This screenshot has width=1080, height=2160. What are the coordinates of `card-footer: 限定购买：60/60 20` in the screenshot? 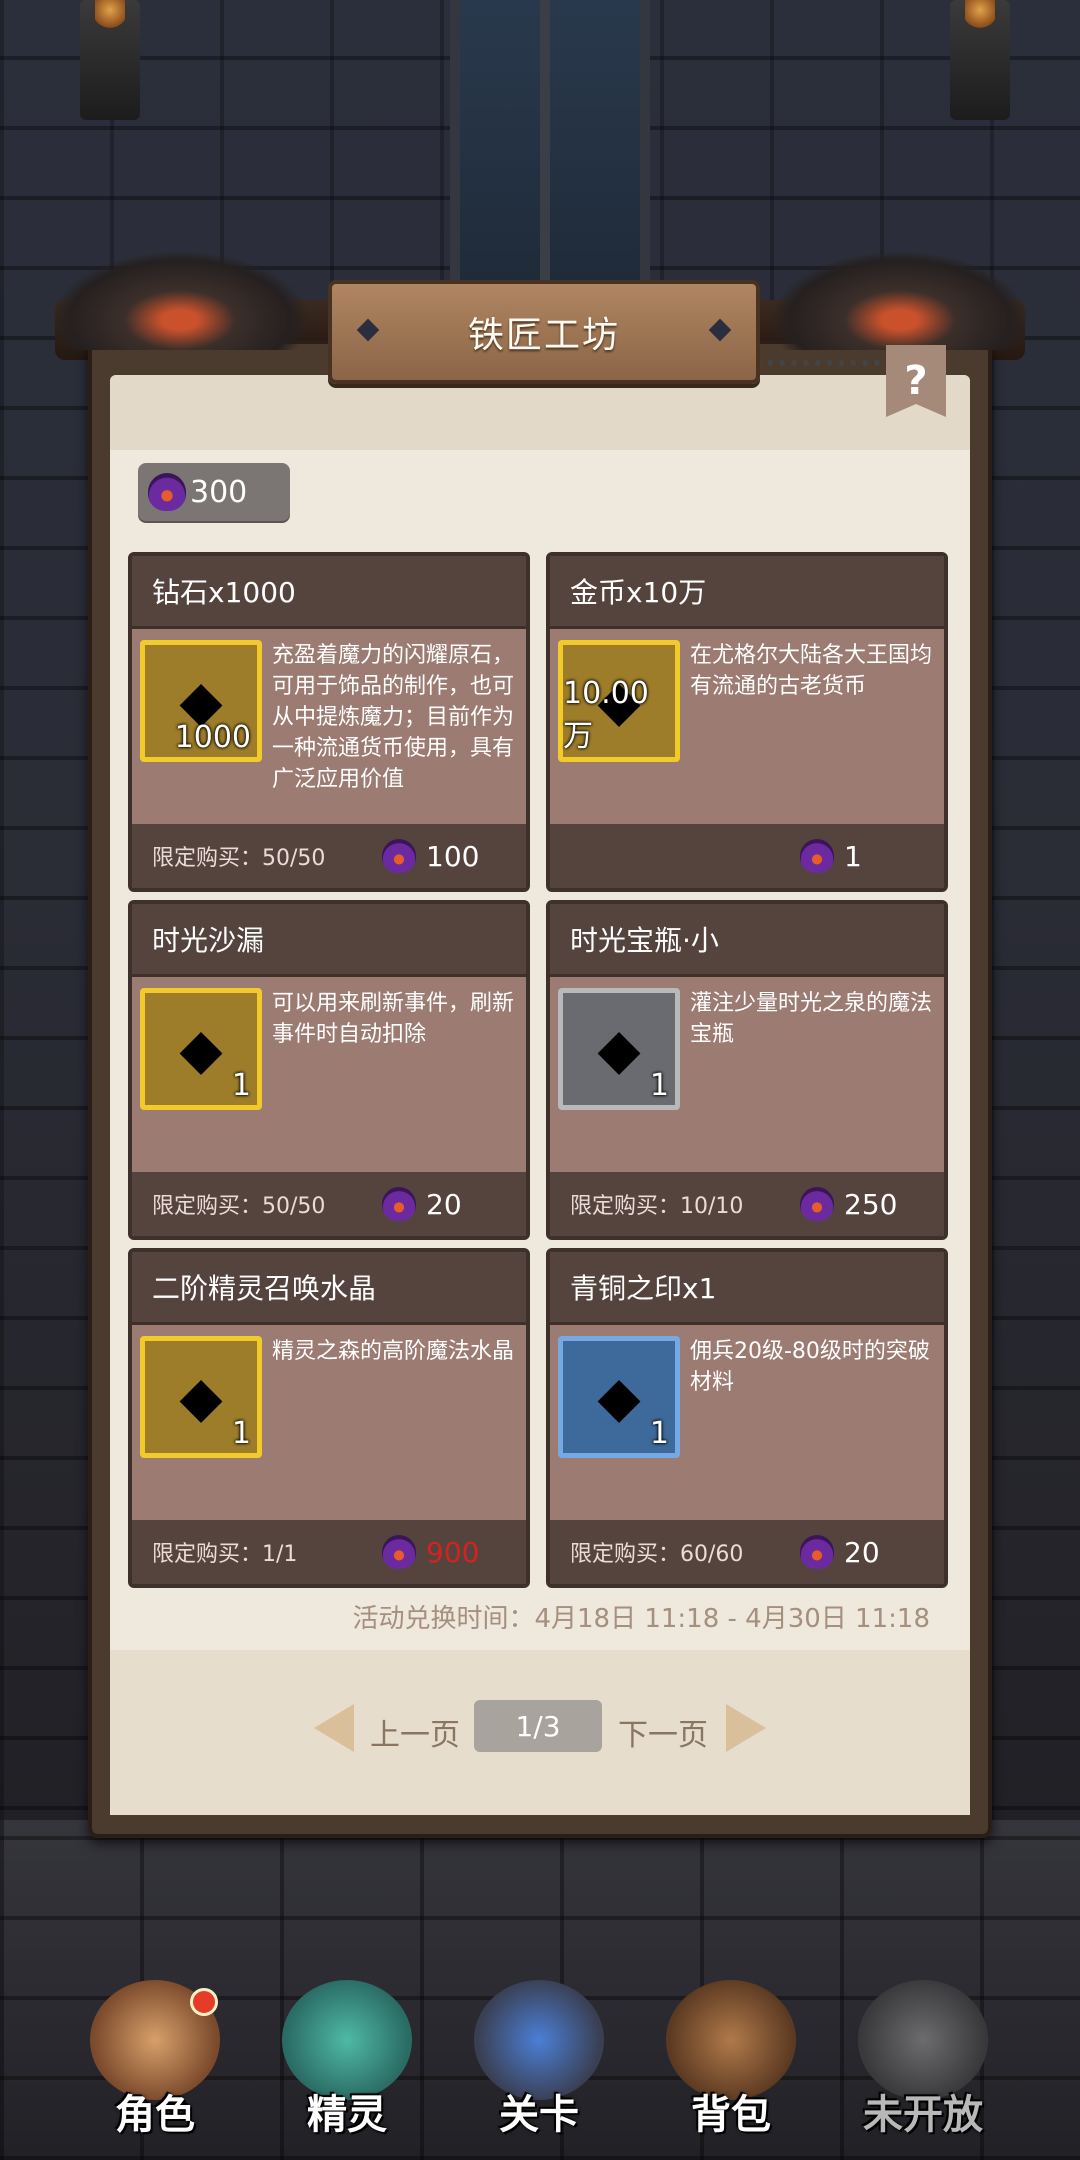 It's located at (747, 1552).